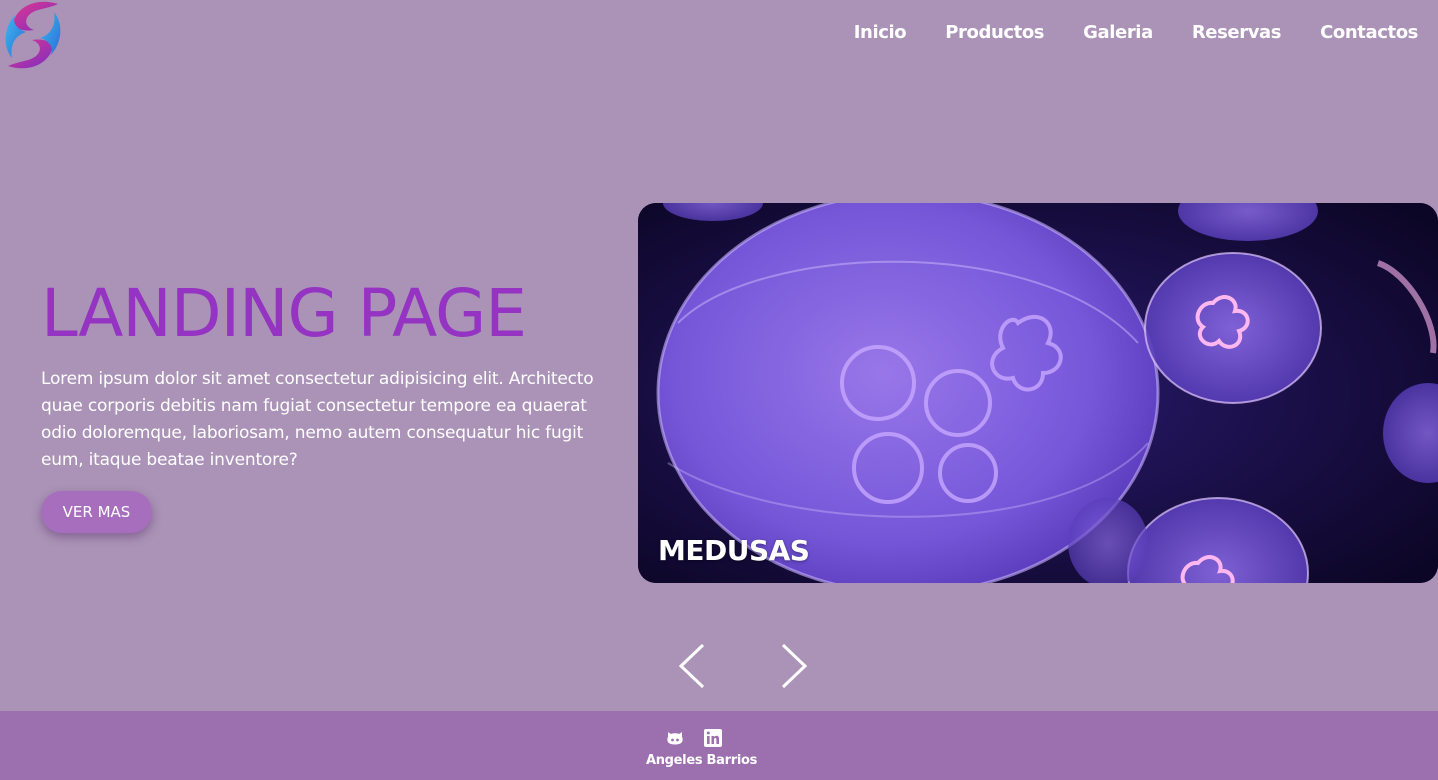 The image size is (1438, 780). What do you see at coordinates (675, 738) in the screenshot?
I see `github-icon` at bounding box center [675, 738].